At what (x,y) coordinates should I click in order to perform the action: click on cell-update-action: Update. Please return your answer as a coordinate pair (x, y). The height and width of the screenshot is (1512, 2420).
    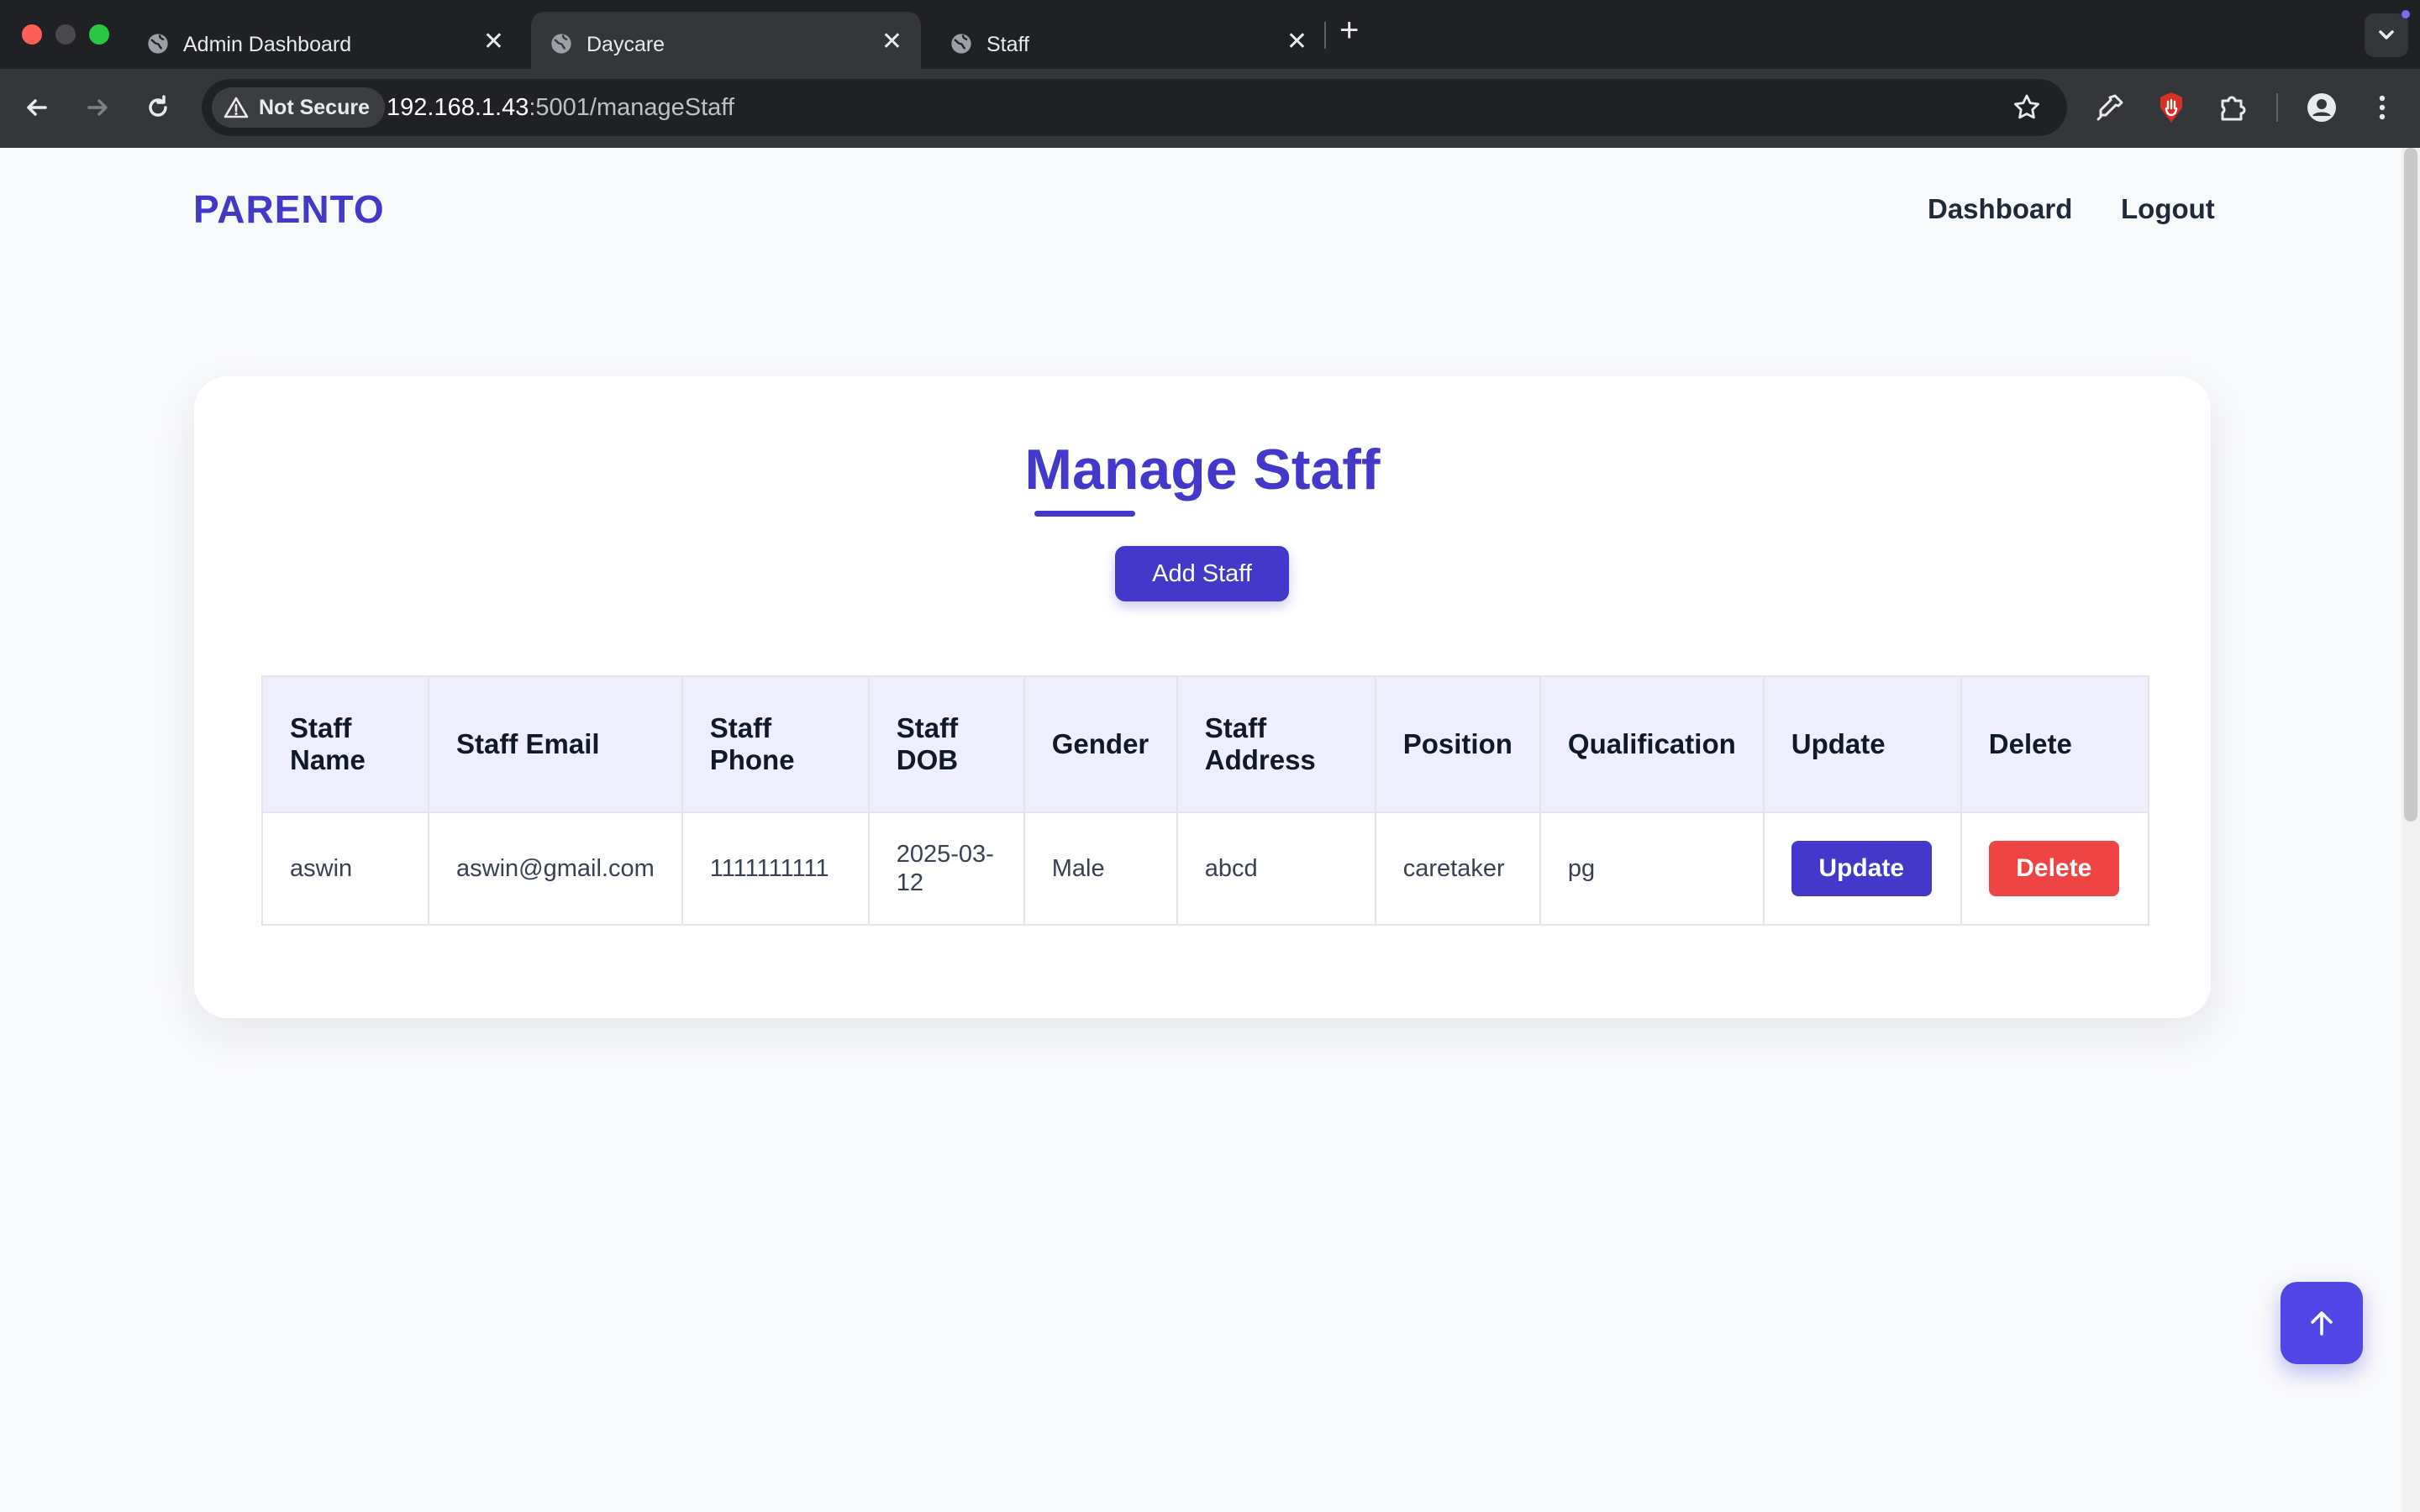
    Looking at the image, I should click on (1862, 868).